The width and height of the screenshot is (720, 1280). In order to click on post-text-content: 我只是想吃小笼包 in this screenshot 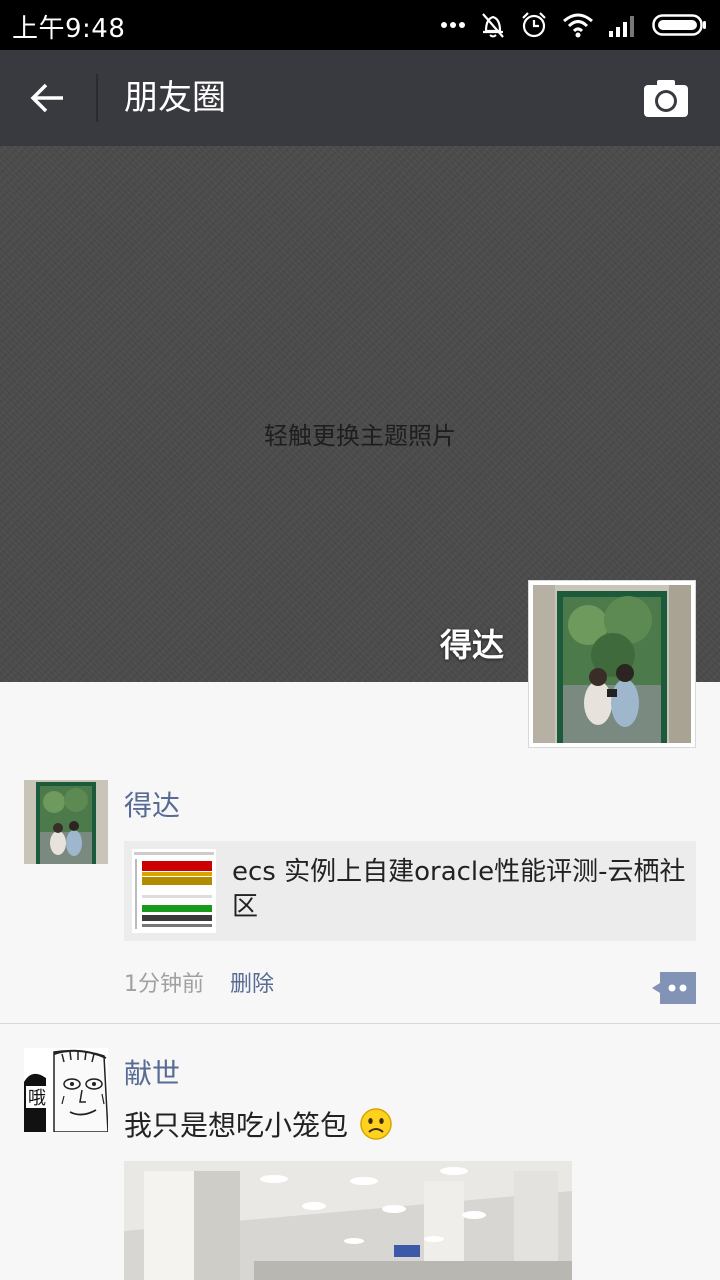, I will do `click(236, 1125)`.